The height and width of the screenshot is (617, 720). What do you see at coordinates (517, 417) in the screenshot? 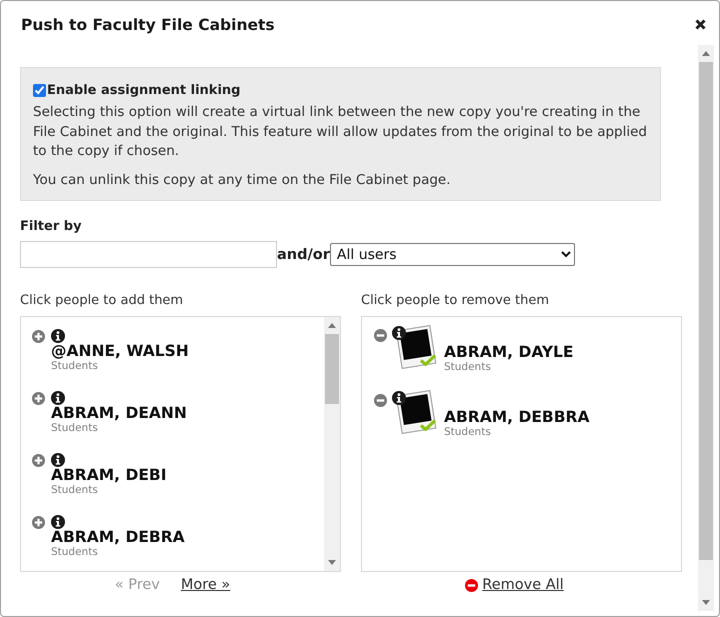
I see `person-name: ABRAM, DEBBRA` at bounding box center [517, 417].